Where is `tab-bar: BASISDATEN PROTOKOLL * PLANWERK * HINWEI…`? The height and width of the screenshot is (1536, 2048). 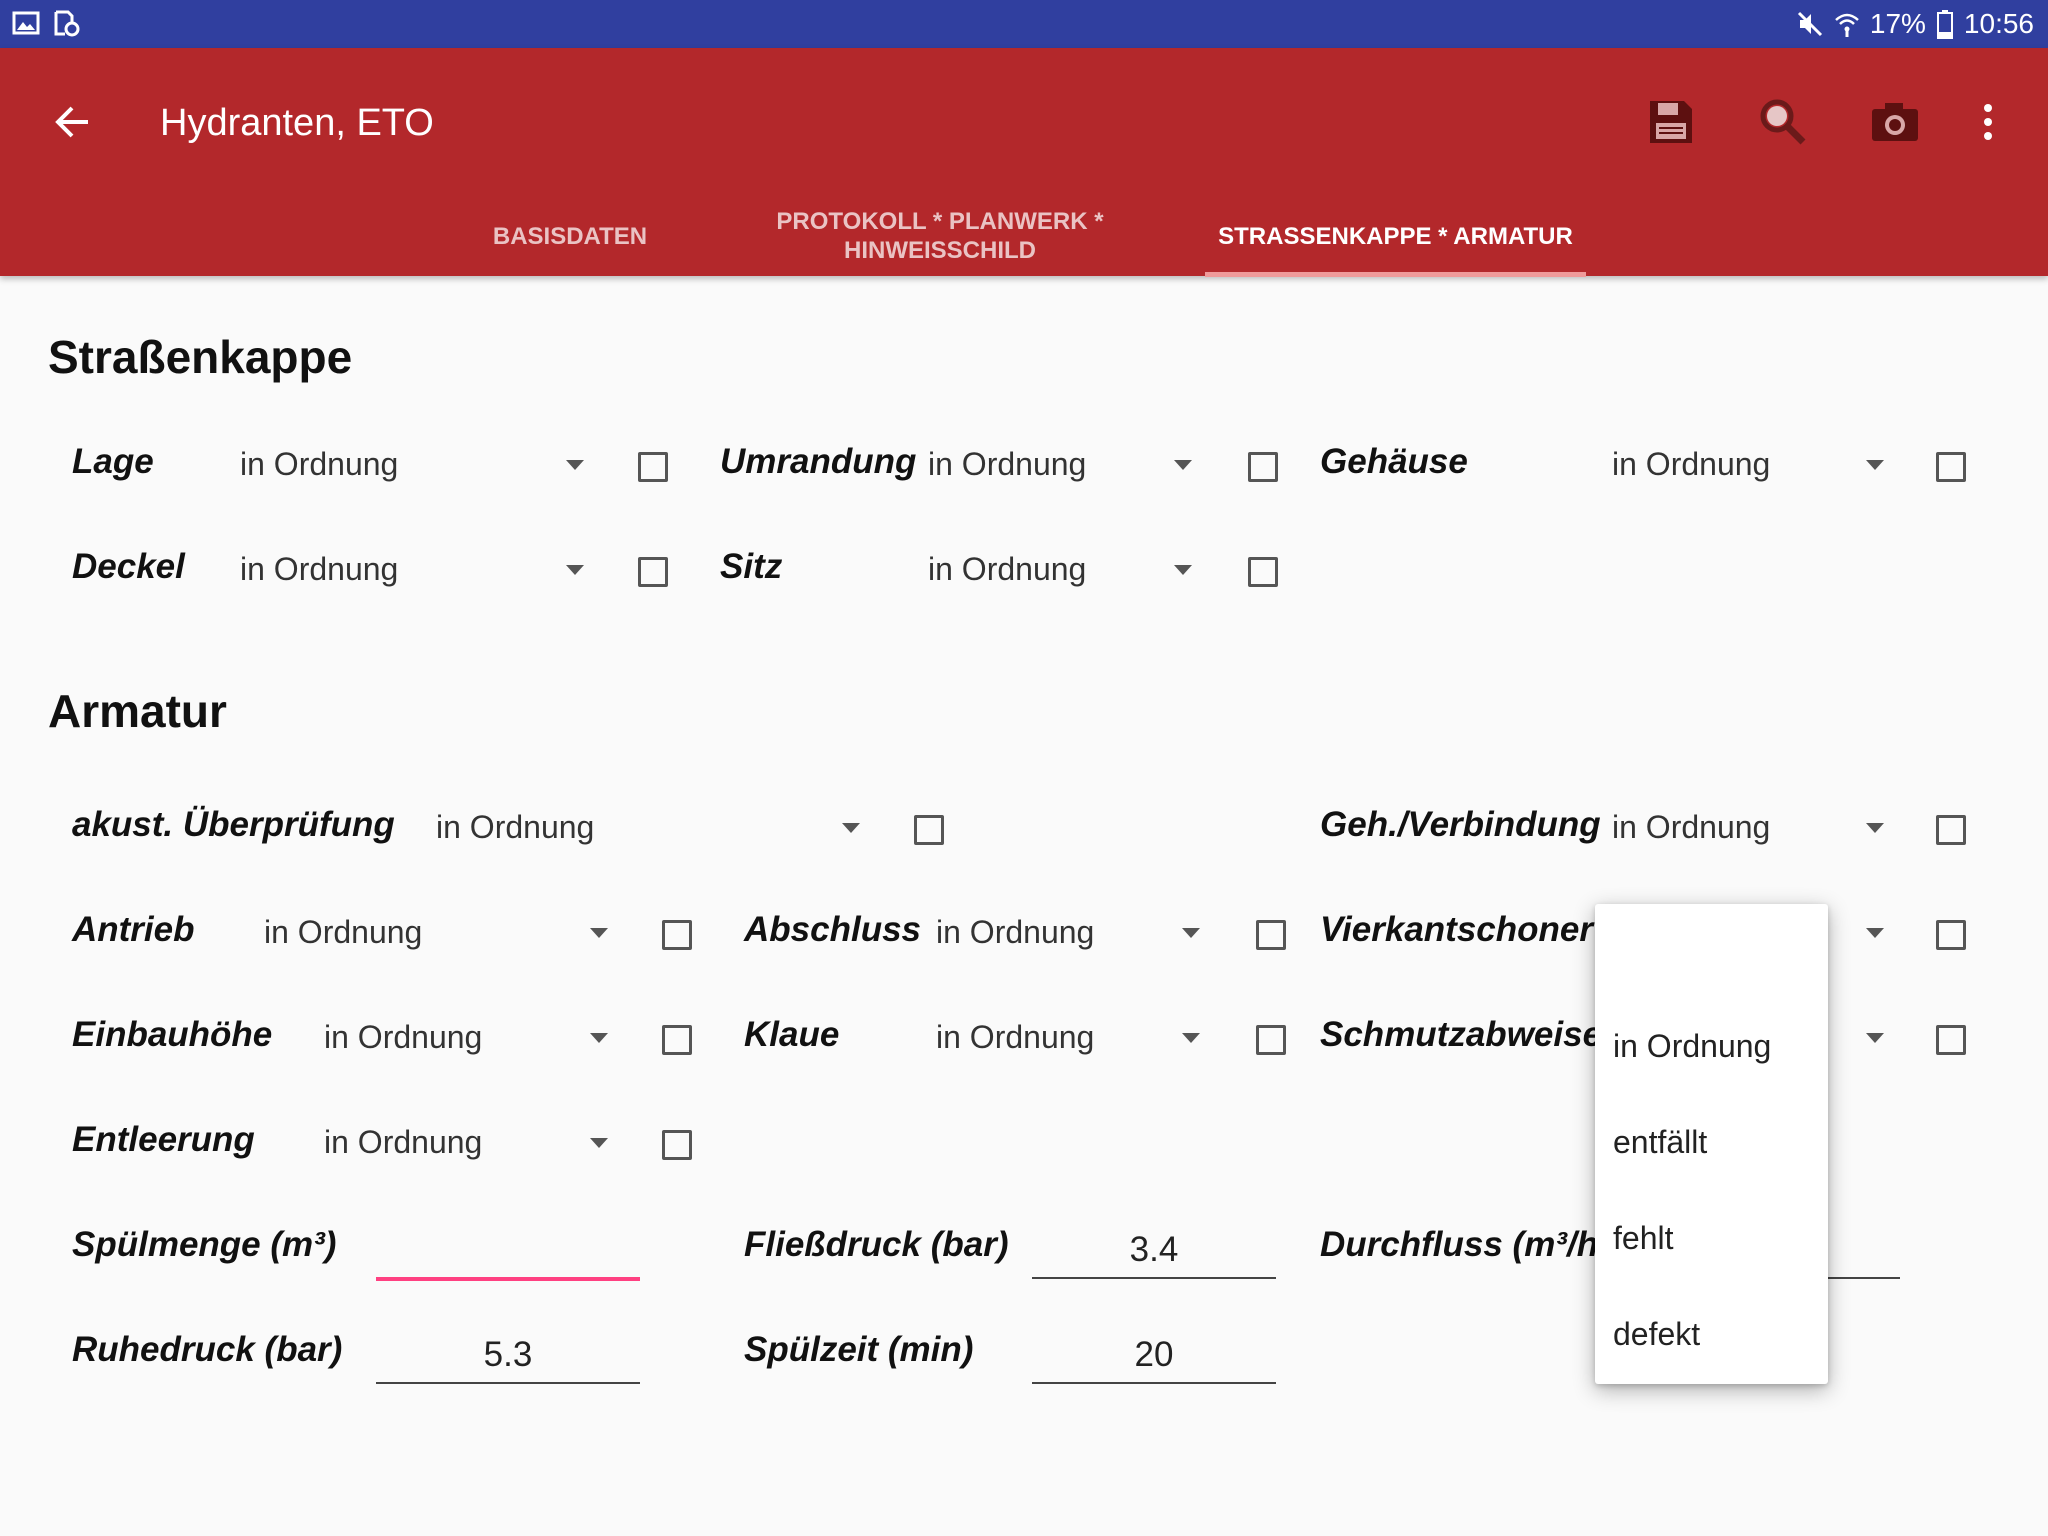 tab-bar: BASISDATEN PROTOKOLL * PLANWERK * HINWEI… is located at coordinates (1024, 236).